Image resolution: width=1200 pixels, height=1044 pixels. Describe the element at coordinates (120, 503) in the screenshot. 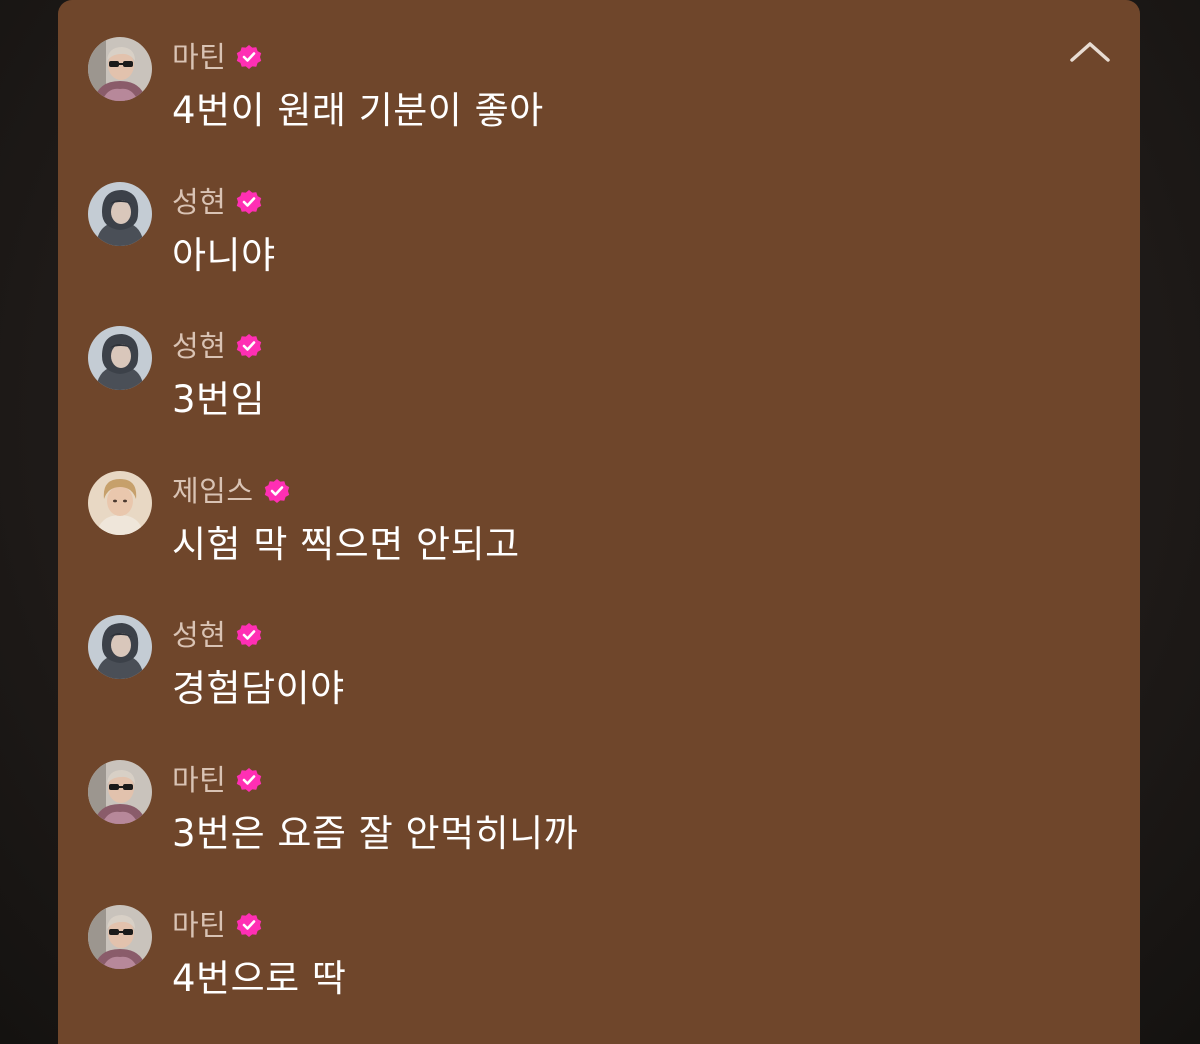

I see `avatar-james` at that location.